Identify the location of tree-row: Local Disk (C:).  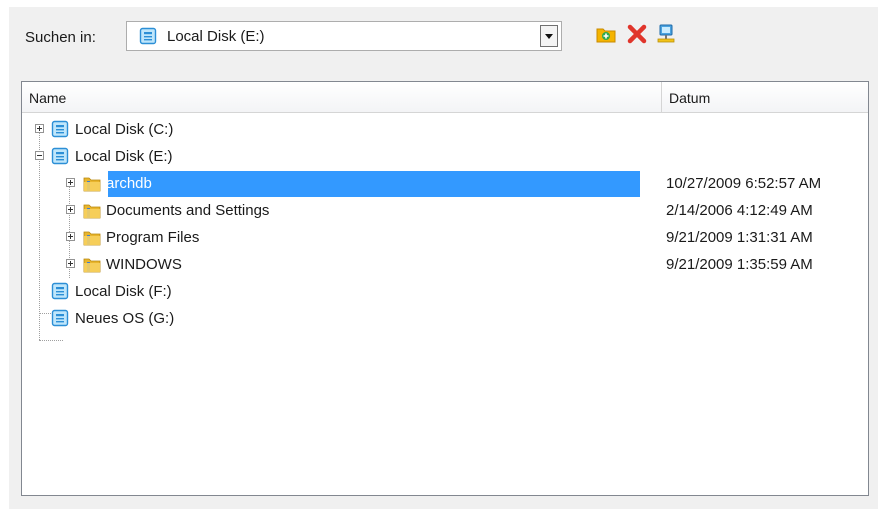
(445, 130).